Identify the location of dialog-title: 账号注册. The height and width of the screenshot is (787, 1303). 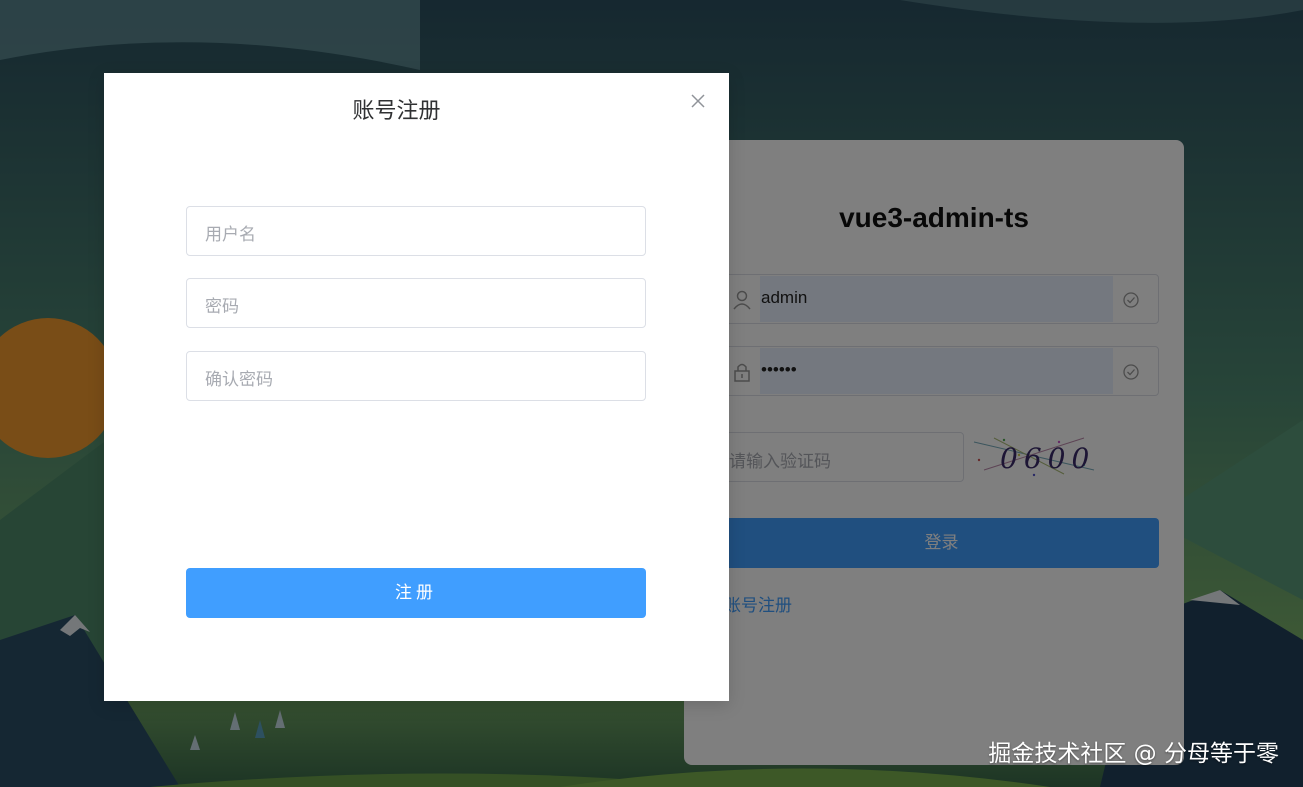
(396, 111).